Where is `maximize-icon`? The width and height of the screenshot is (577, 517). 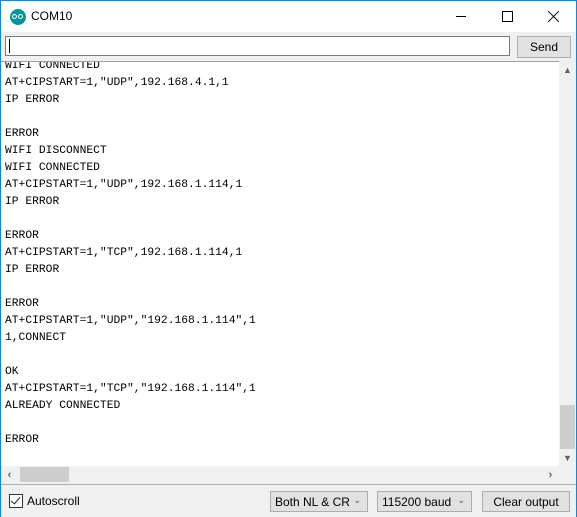
maximize-icon is located at coordinates (507, 16).